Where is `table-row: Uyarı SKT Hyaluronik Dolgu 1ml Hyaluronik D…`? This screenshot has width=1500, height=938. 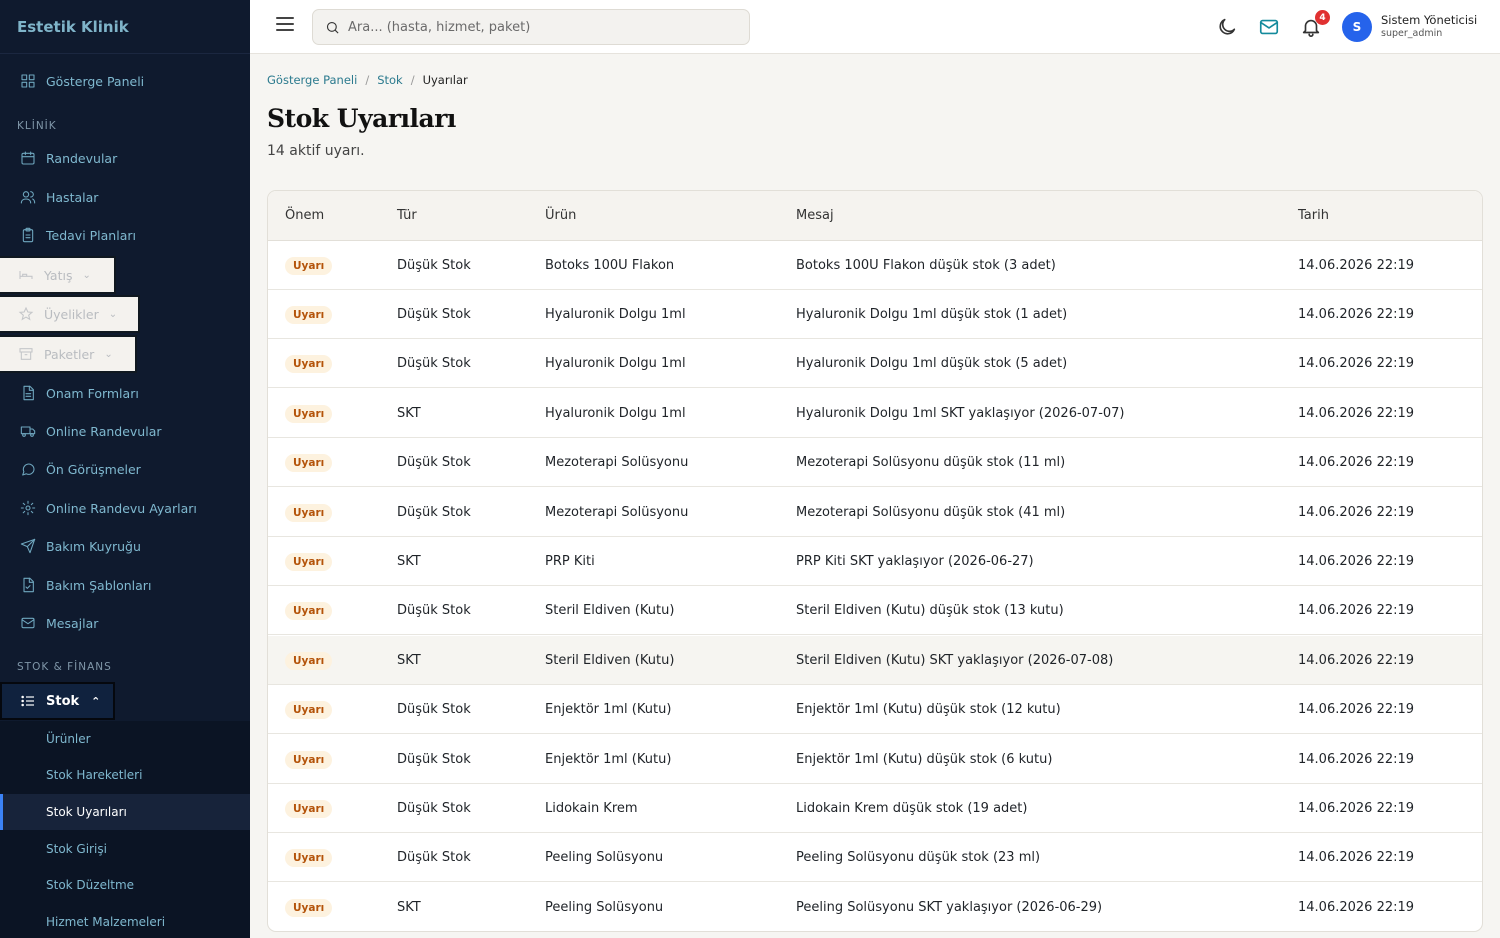 table-row: Uyarı SKT Hyaluronik Dolgu 1ml Hyaluronik D… is located at coordinates (875, 413).